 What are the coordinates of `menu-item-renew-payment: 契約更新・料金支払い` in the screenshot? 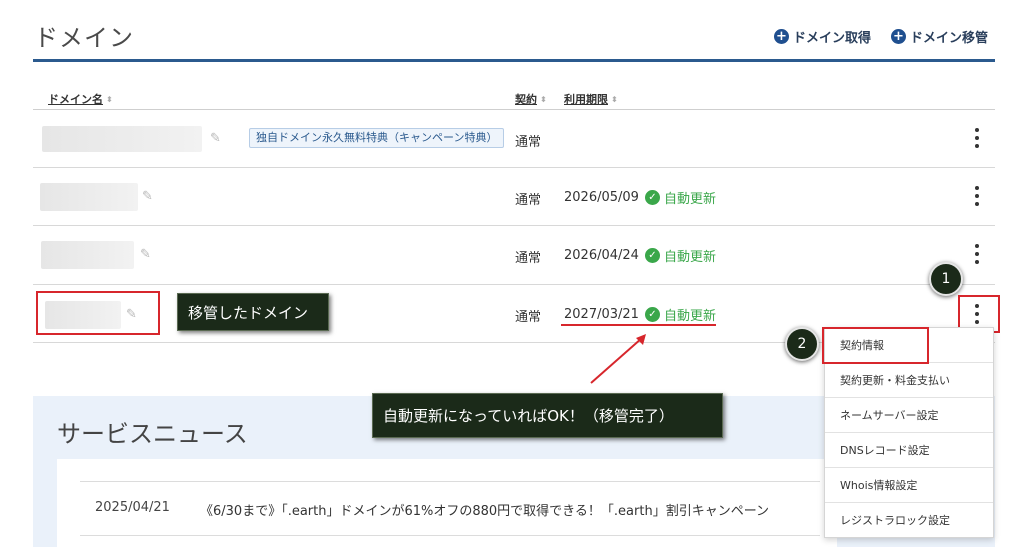 It's located at (909, 380).